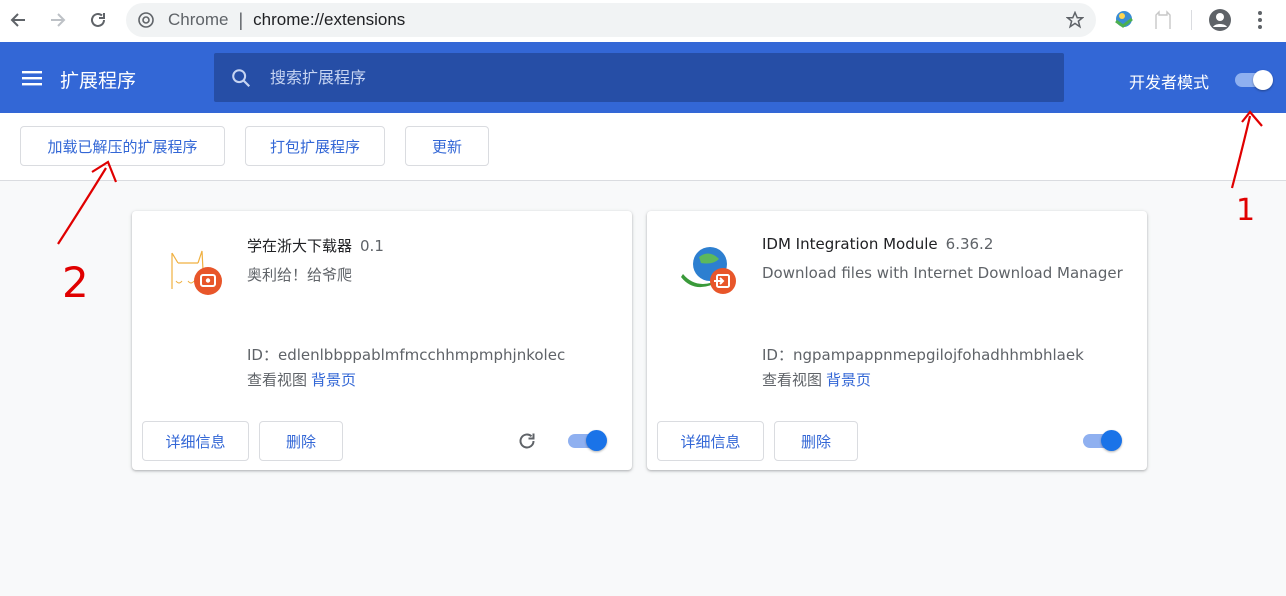 Image resolution: width=1286 pixels, height=596 pixels. Describe the element at coordinates (1163, 20) in the screenshot. I see `cat-extension-icon` at that location.